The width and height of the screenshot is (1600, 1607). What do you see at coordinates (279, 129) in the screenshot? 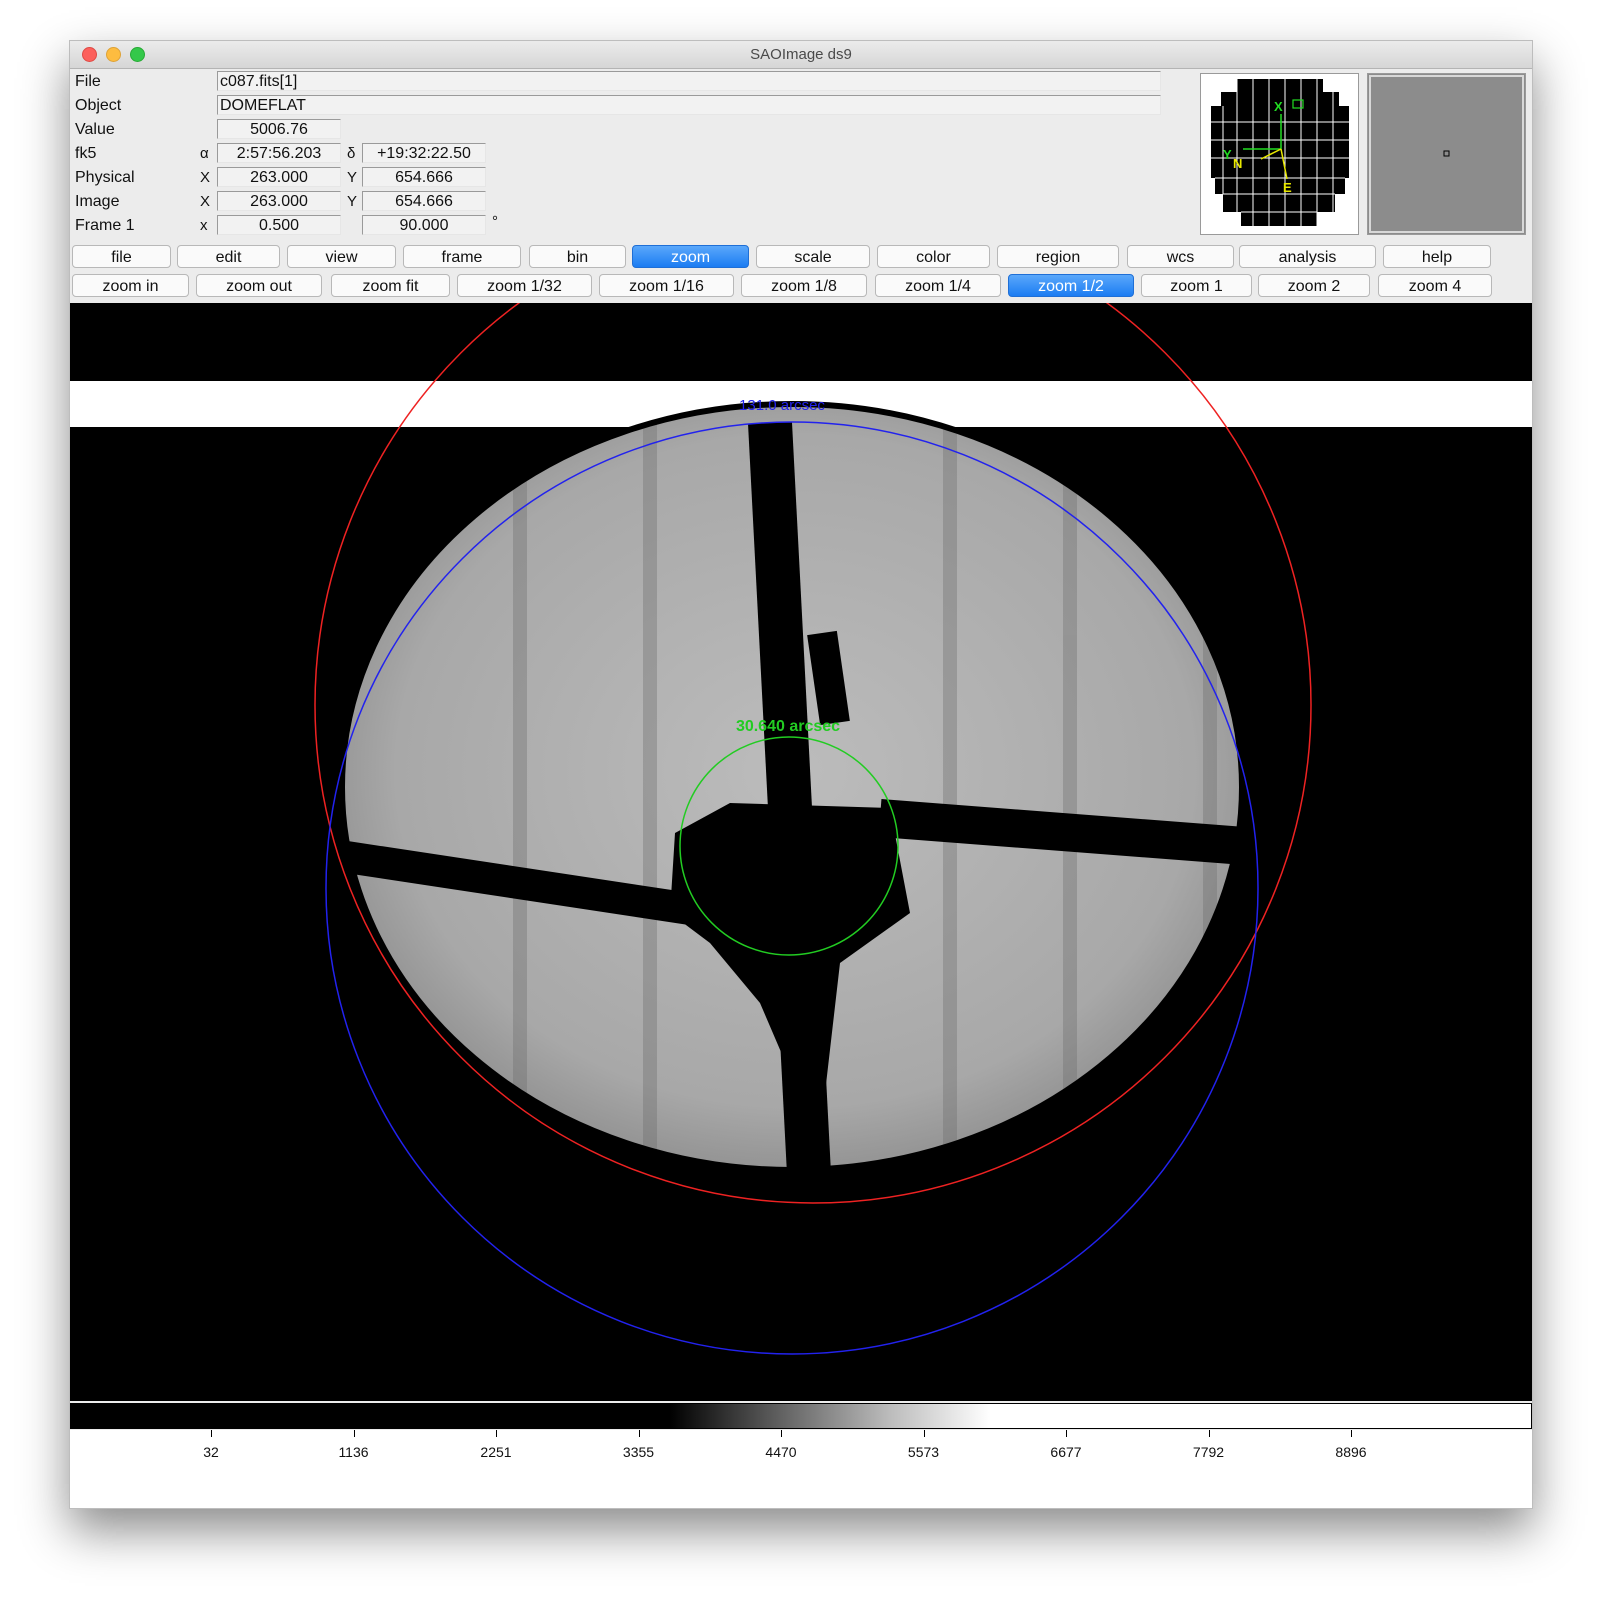
I see `value-field: 5006.76` at bounding box center [279, 129].